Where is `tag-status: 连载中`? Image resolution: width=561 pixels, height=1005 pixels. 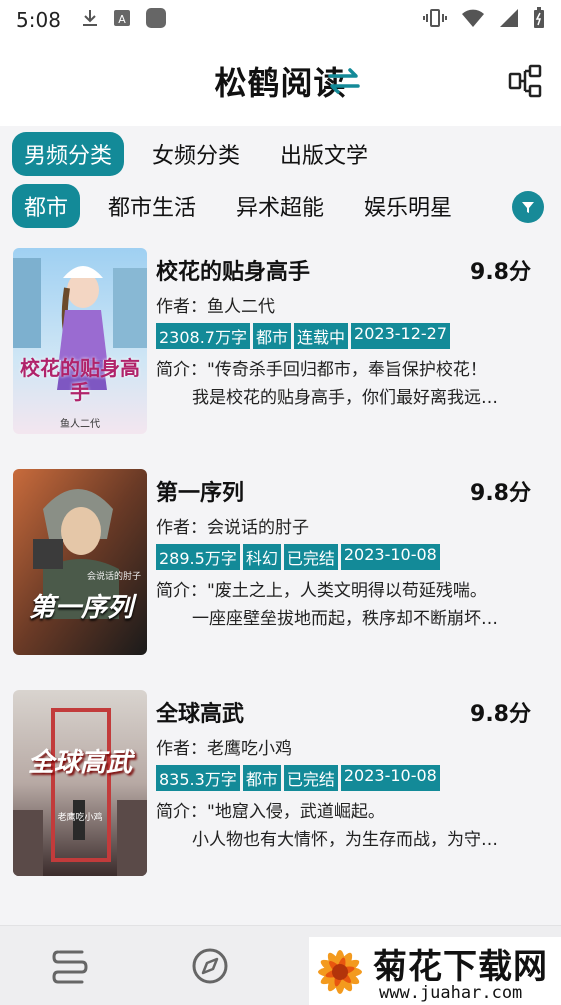
tag-status: 连载中 is located at coordinates (321, 336).